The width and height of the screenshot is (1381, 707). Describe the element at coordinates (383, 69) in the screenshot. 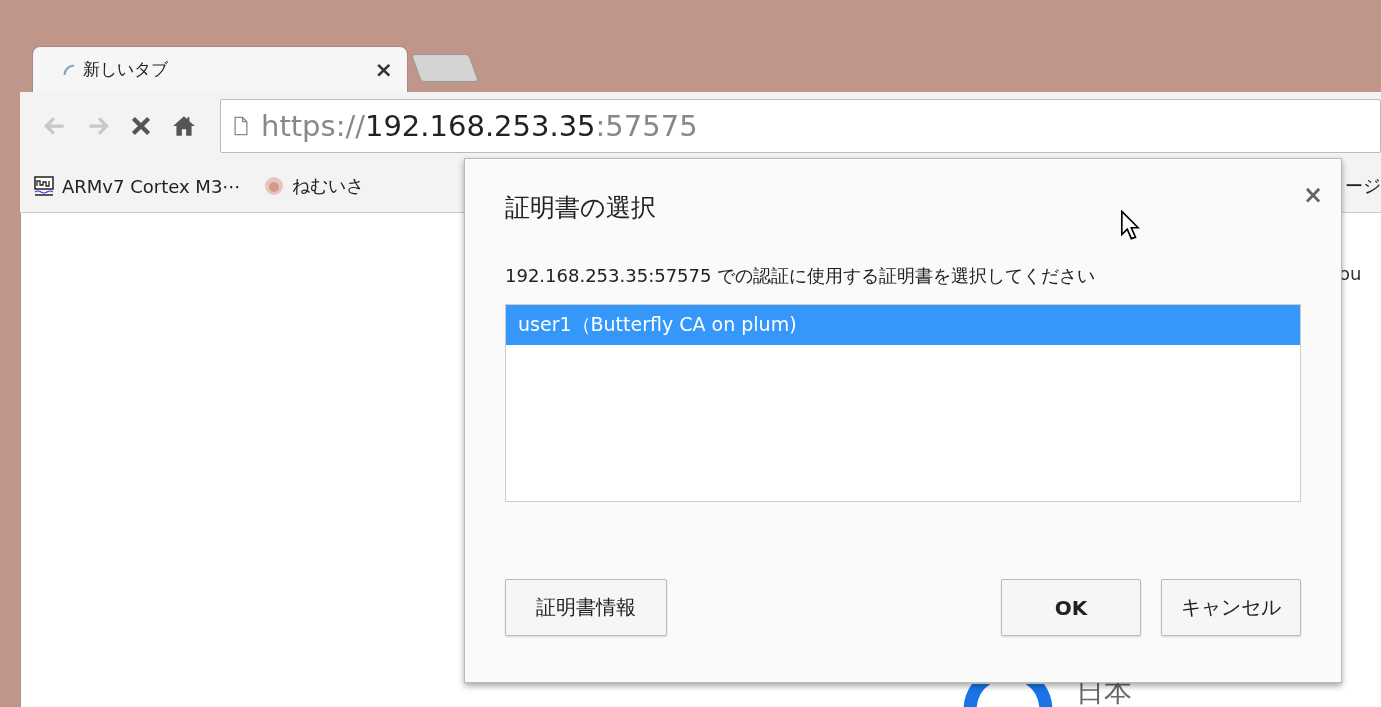

I see `close-tab-button: ×` at that location.